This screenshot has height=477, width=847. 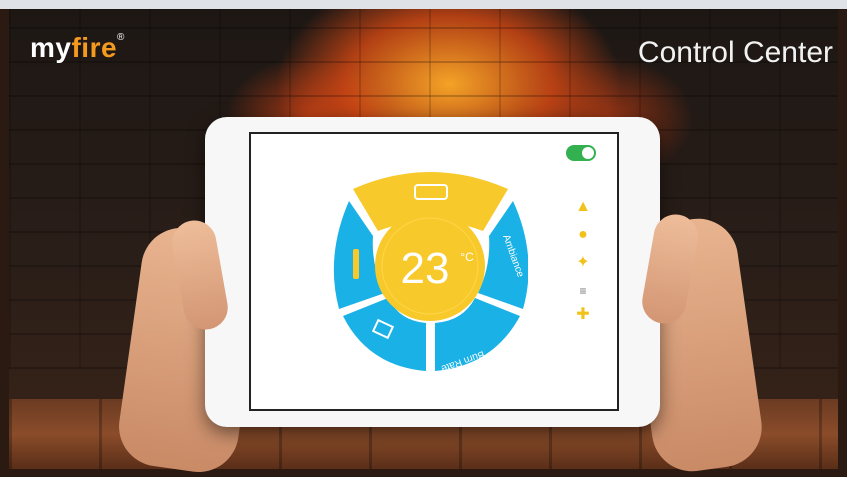 I want to click on logo-prefix: my, so click(x=51, y=47).